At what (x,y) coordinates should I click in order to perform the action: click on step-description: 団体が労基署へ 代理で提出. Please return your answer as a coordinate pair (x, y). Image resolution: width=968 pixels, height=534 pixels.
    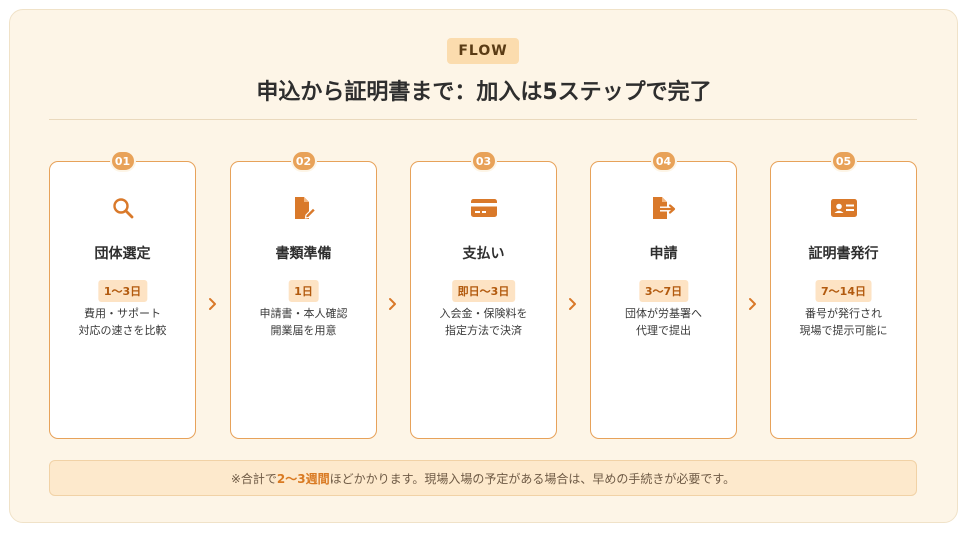
    Looking at the image, I should click on (663, 322).